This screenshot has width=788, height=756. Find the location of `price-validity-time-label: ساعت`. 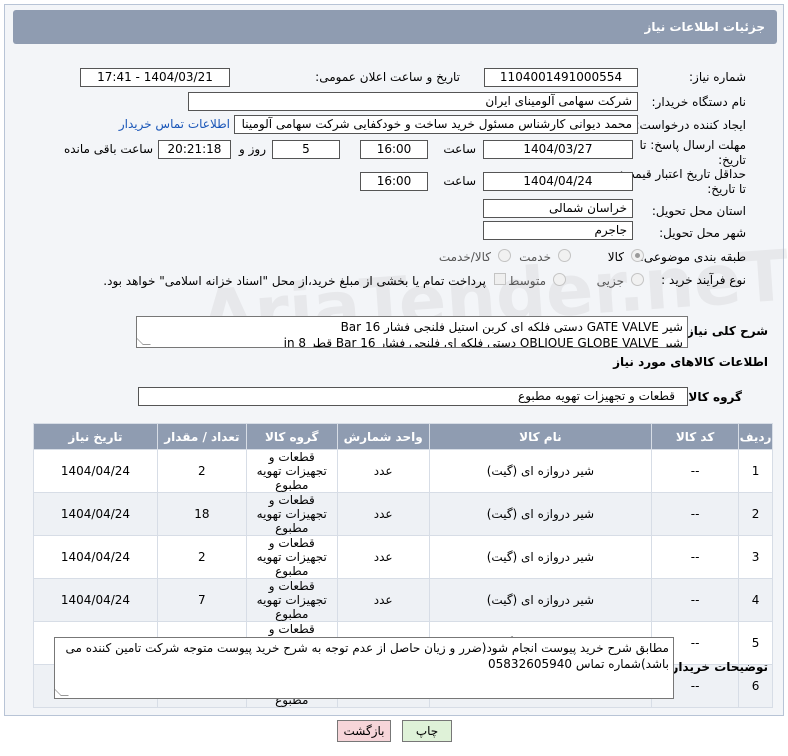

price-validity-time-label: ساعت is located at coordinates (459, 181).